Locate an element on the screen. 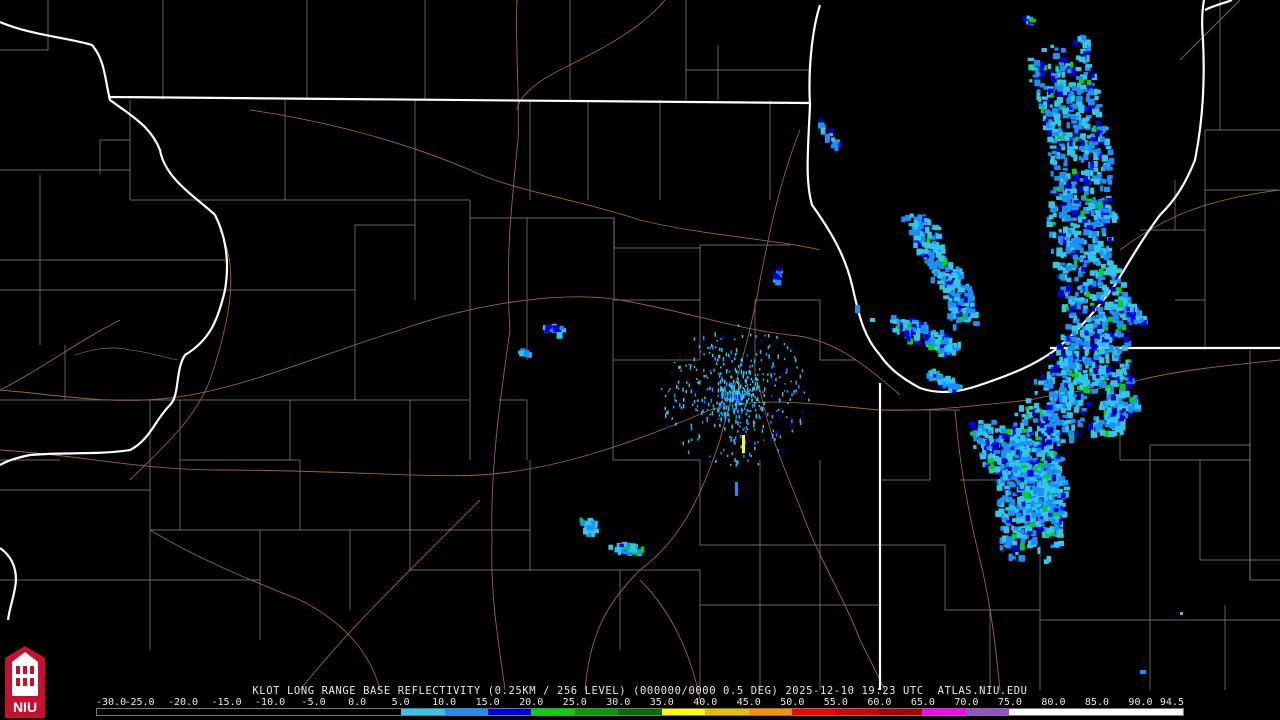 The image size is (1280, 720). scale-label: 20.0 is located at coordinates (531, 702).